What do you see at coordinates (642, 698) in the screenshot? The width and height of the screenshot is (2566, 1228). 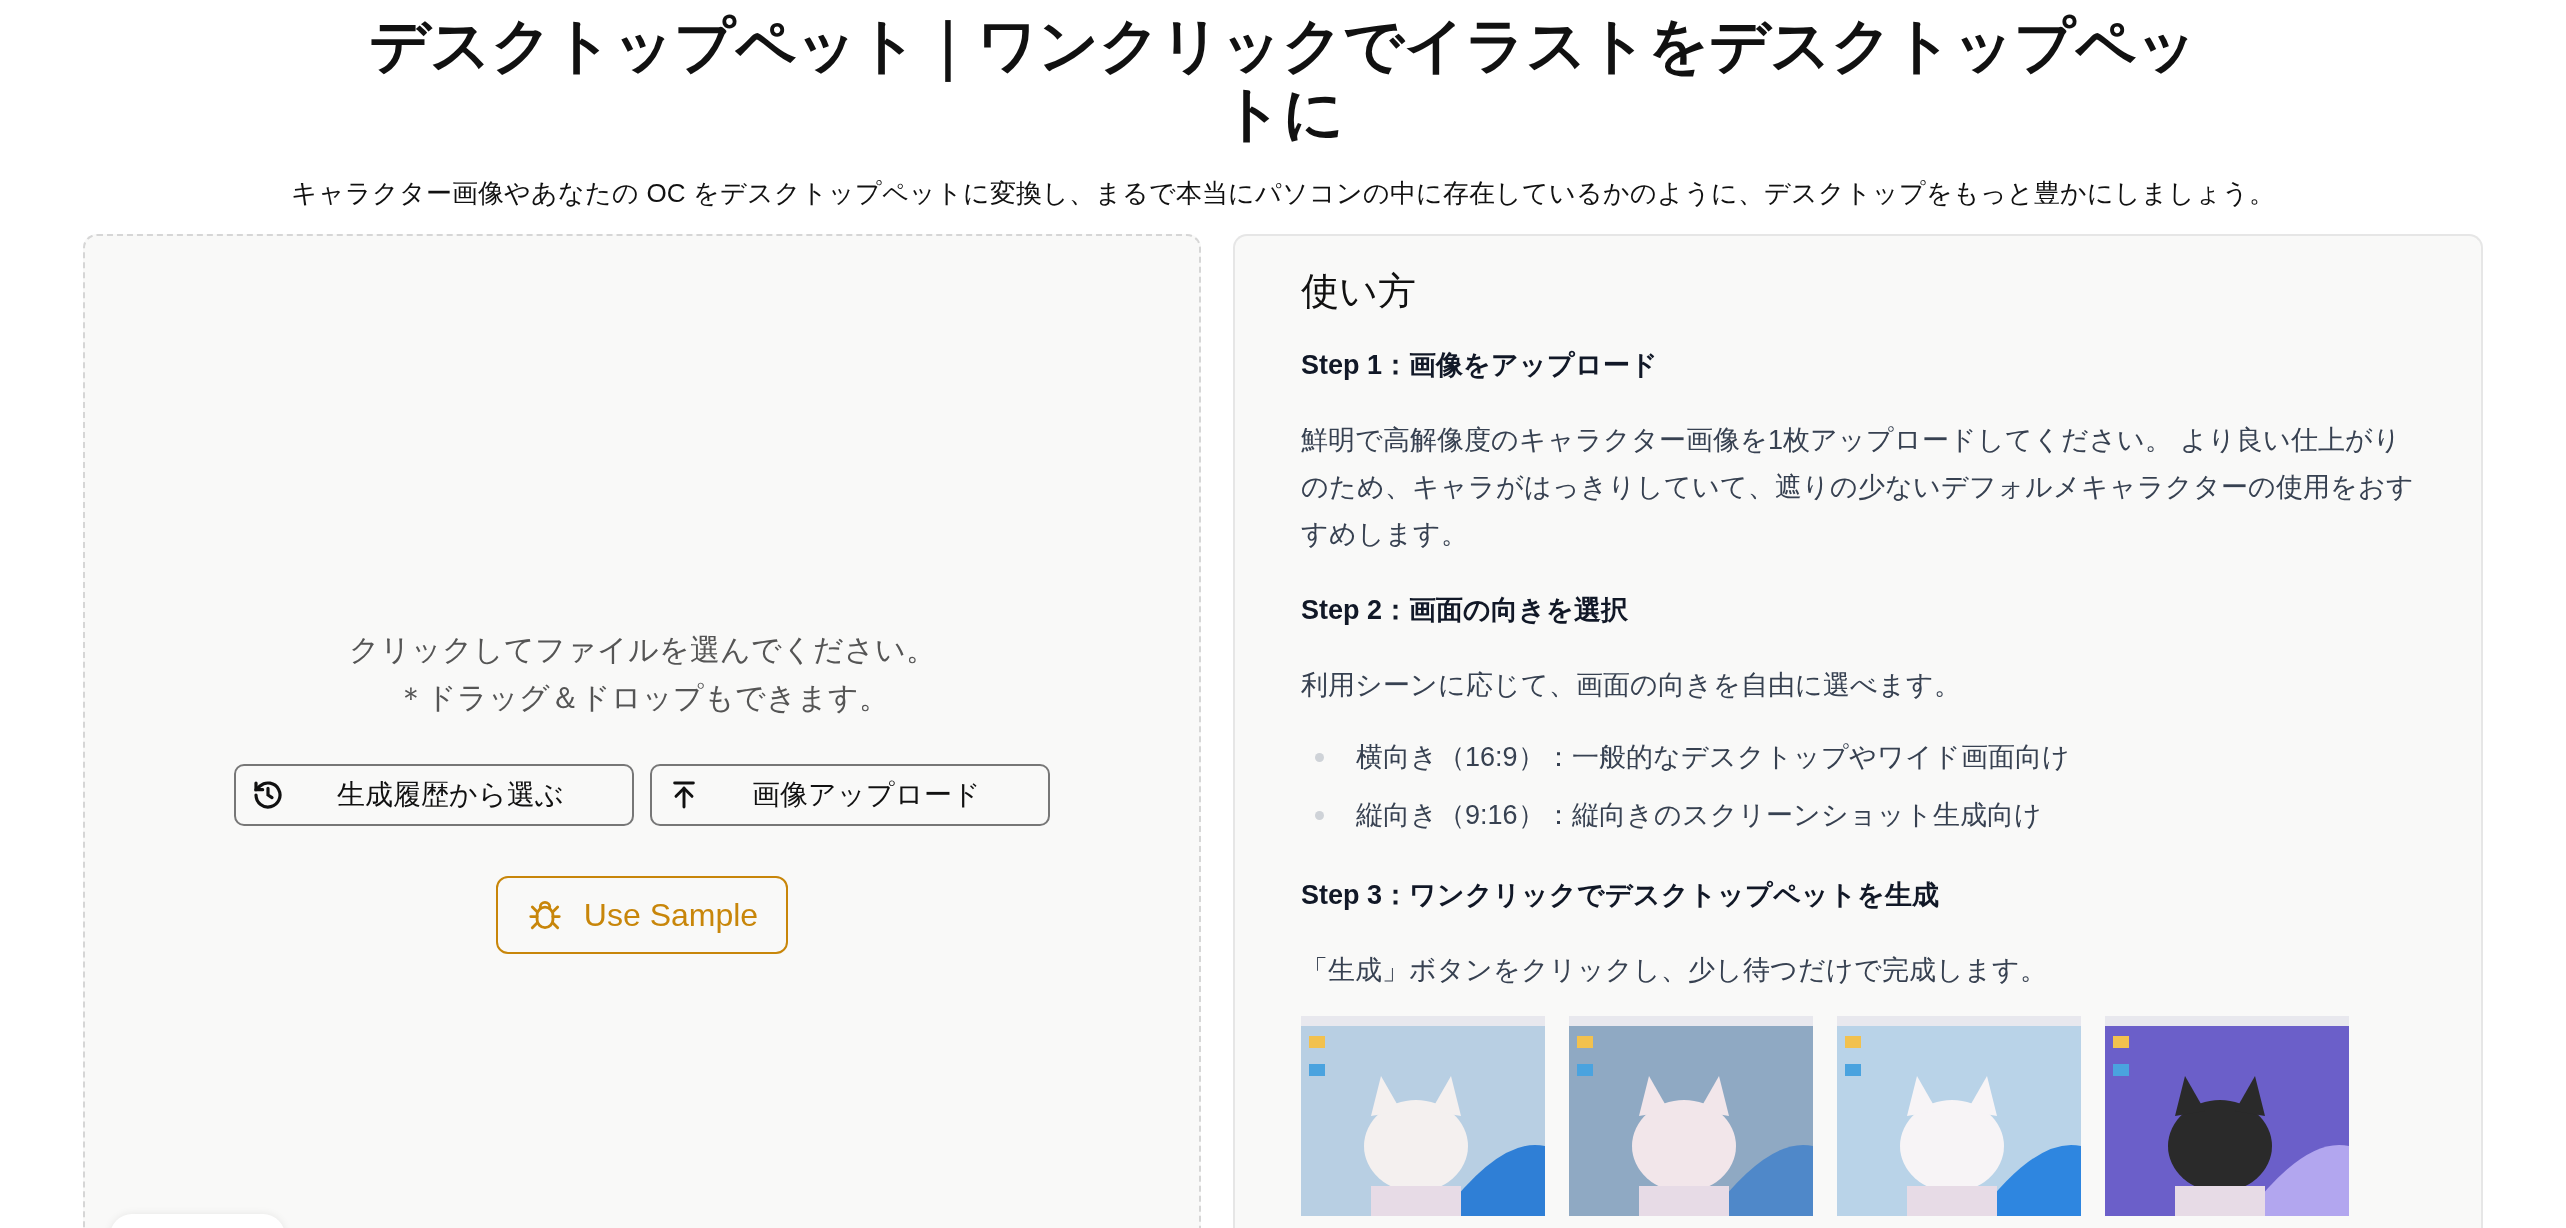 I see `drag-drop-hint: ＊ドラッグ＆ドロップもできます。` at bounding box center [642, 698].